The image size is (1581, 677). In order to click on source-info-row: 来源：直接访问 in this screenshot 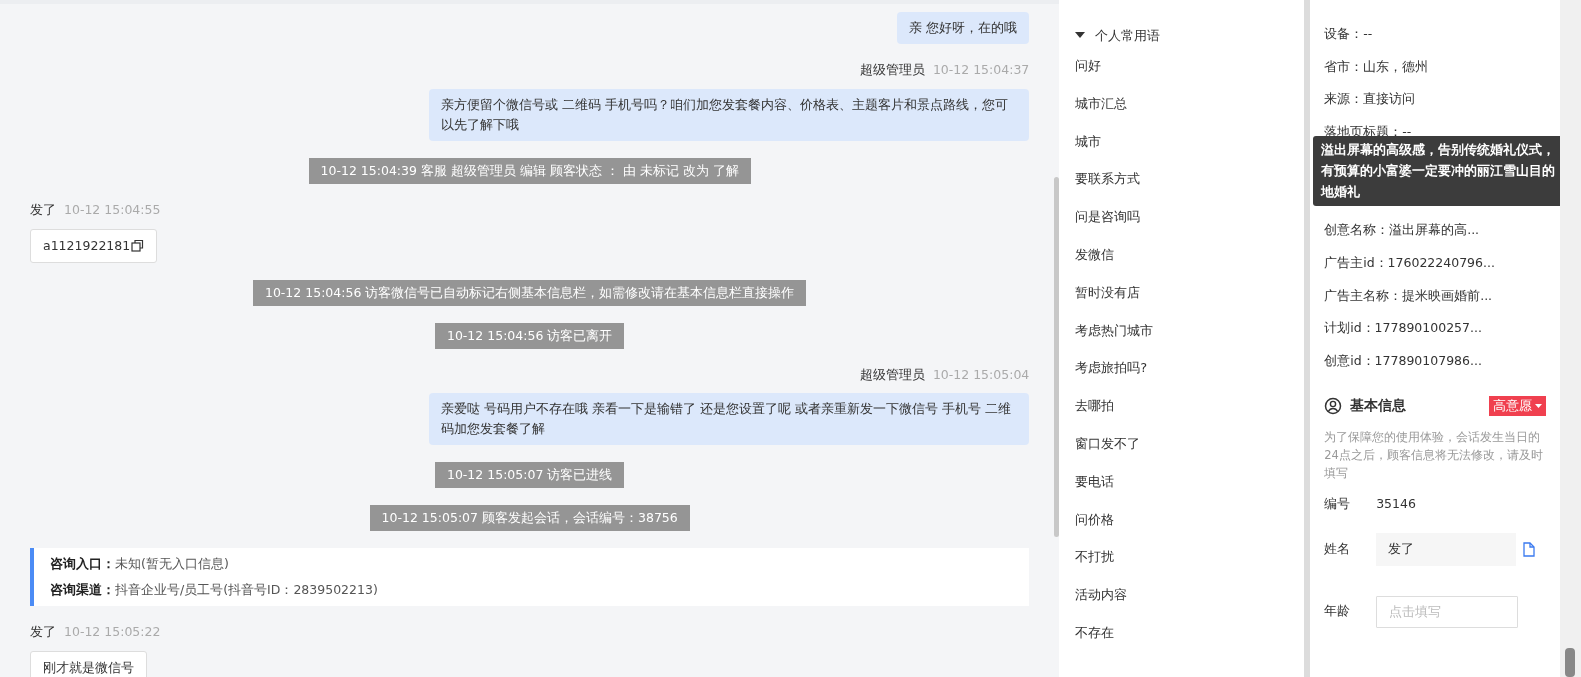, I will do `click(1370, 99)`.